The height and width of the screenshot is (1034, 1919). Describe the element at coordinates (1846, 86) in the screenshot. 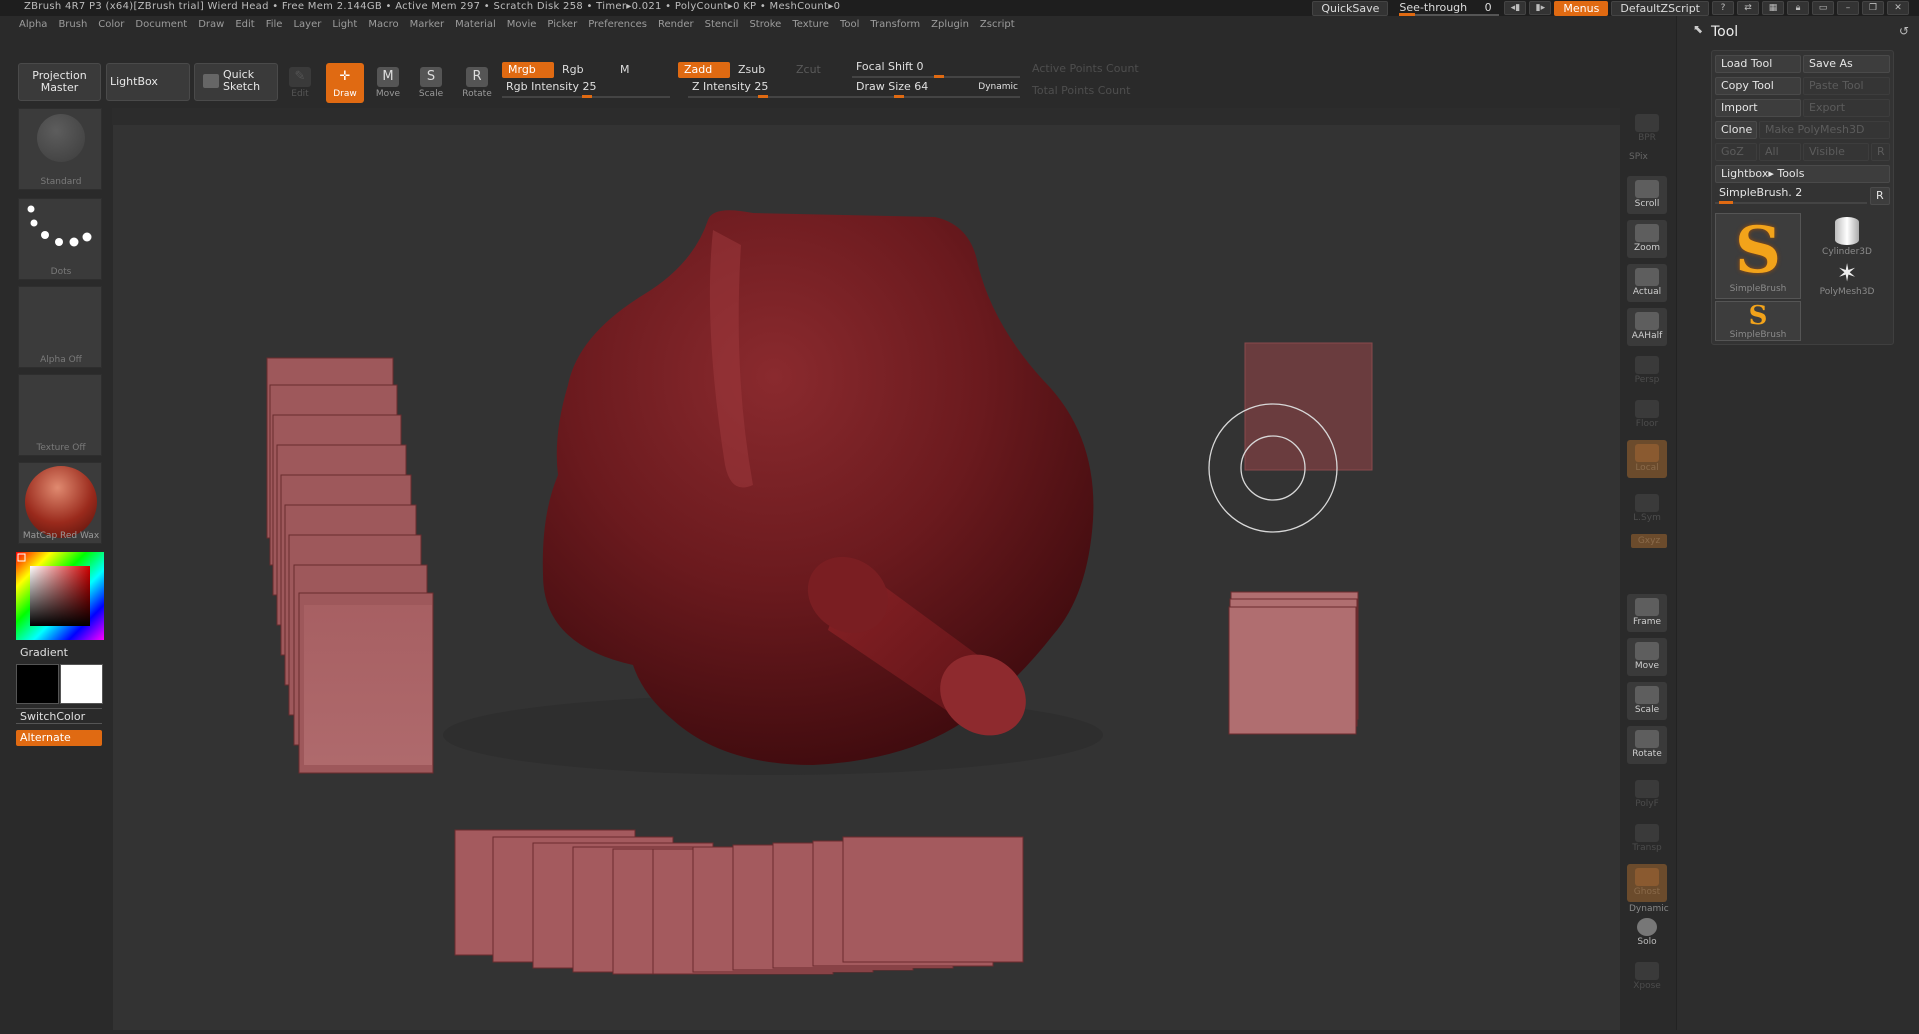

I see `paste-tool-button: Paste Tool` at that location.